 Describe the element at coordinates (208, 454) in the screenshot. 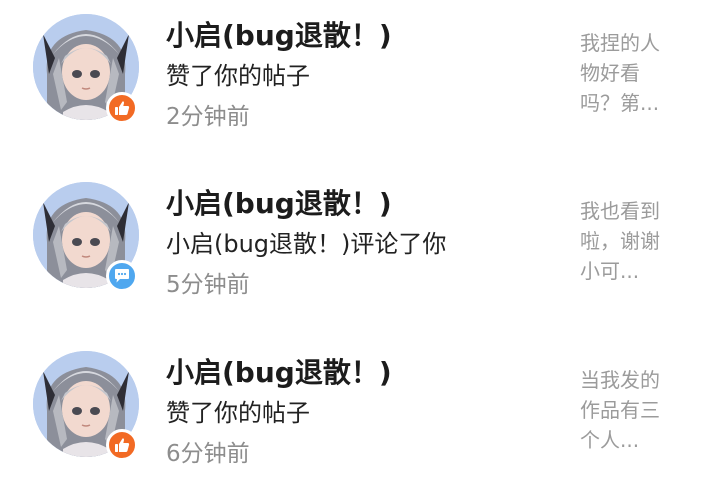

I see `timestamp: 6分钟前` at that location.